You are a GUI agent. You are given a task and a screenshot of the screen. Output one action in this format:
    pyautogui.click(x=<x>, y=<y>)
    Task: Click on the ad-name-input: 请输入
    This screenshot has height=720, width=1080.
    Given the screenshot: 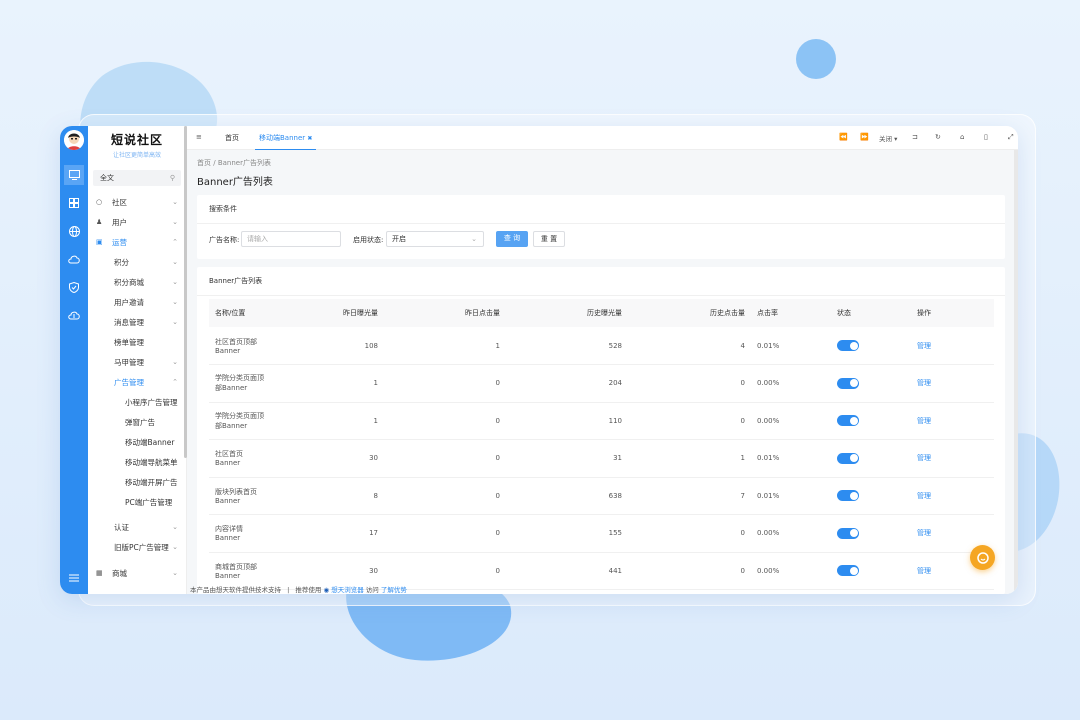 What is the action you would take?
    pyautogui.click(x=291, y=239)
    